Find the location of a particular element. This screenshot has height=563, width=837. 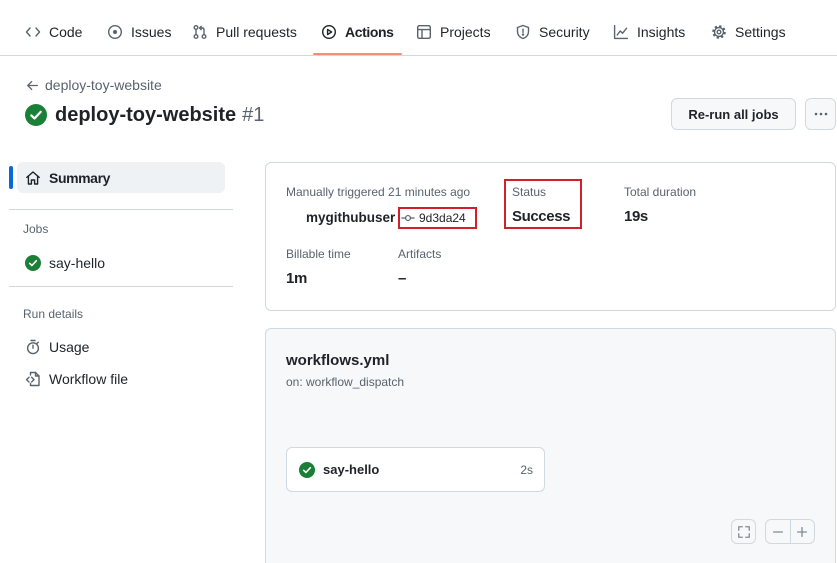

workflow-trigger: on: workflow_dispatch is located at coordinates (345, 382).